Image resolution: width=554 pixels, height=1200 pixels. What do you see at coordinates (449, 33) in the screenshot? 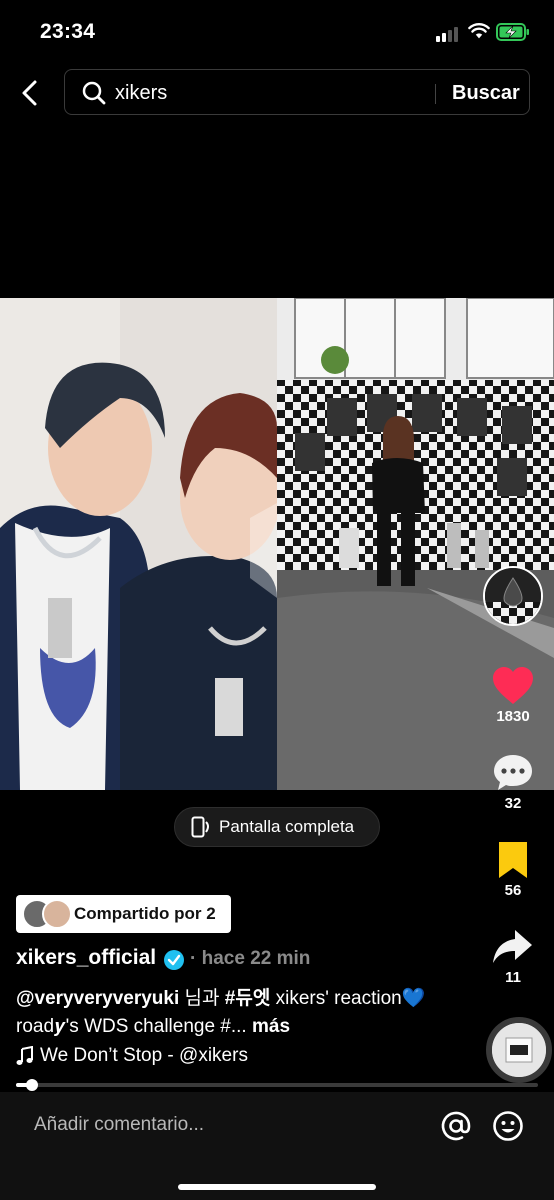
I see `cellular-signal-icon` at bounding box center [449, 33].